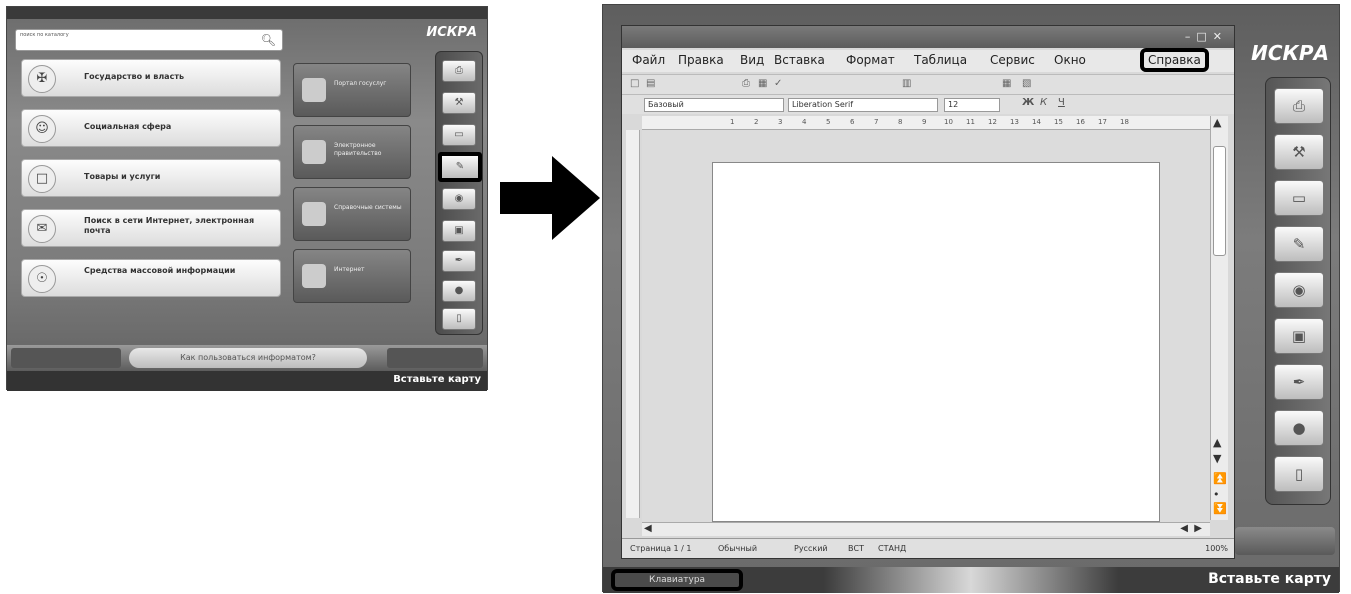 This screenshot has height=594, width=1351. I want to click on search-input: поиск по каталогу 🔍︎, so click(149, 40).